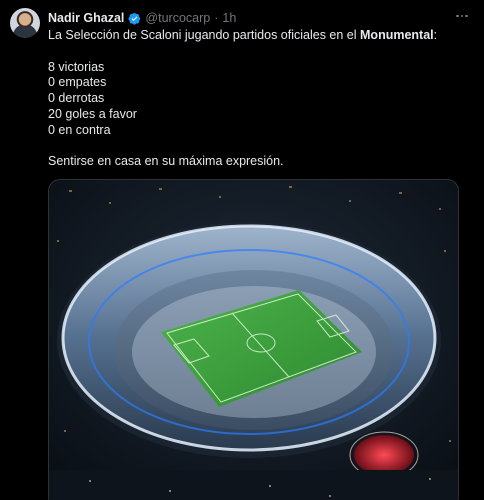  Describe the element at coordinates (435, 35) in the screenshot. I see `intro-colon: :` at that location.